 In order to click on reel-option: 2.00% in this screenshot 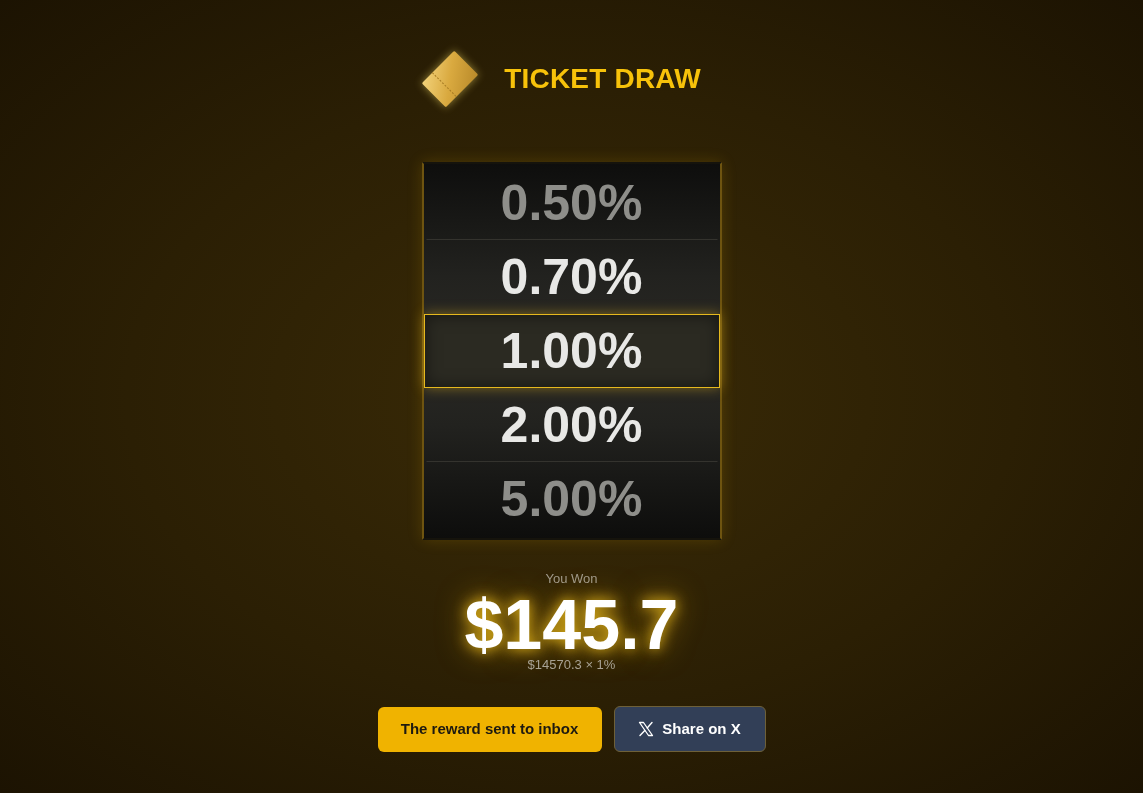, I will do `click(571, 425)`.